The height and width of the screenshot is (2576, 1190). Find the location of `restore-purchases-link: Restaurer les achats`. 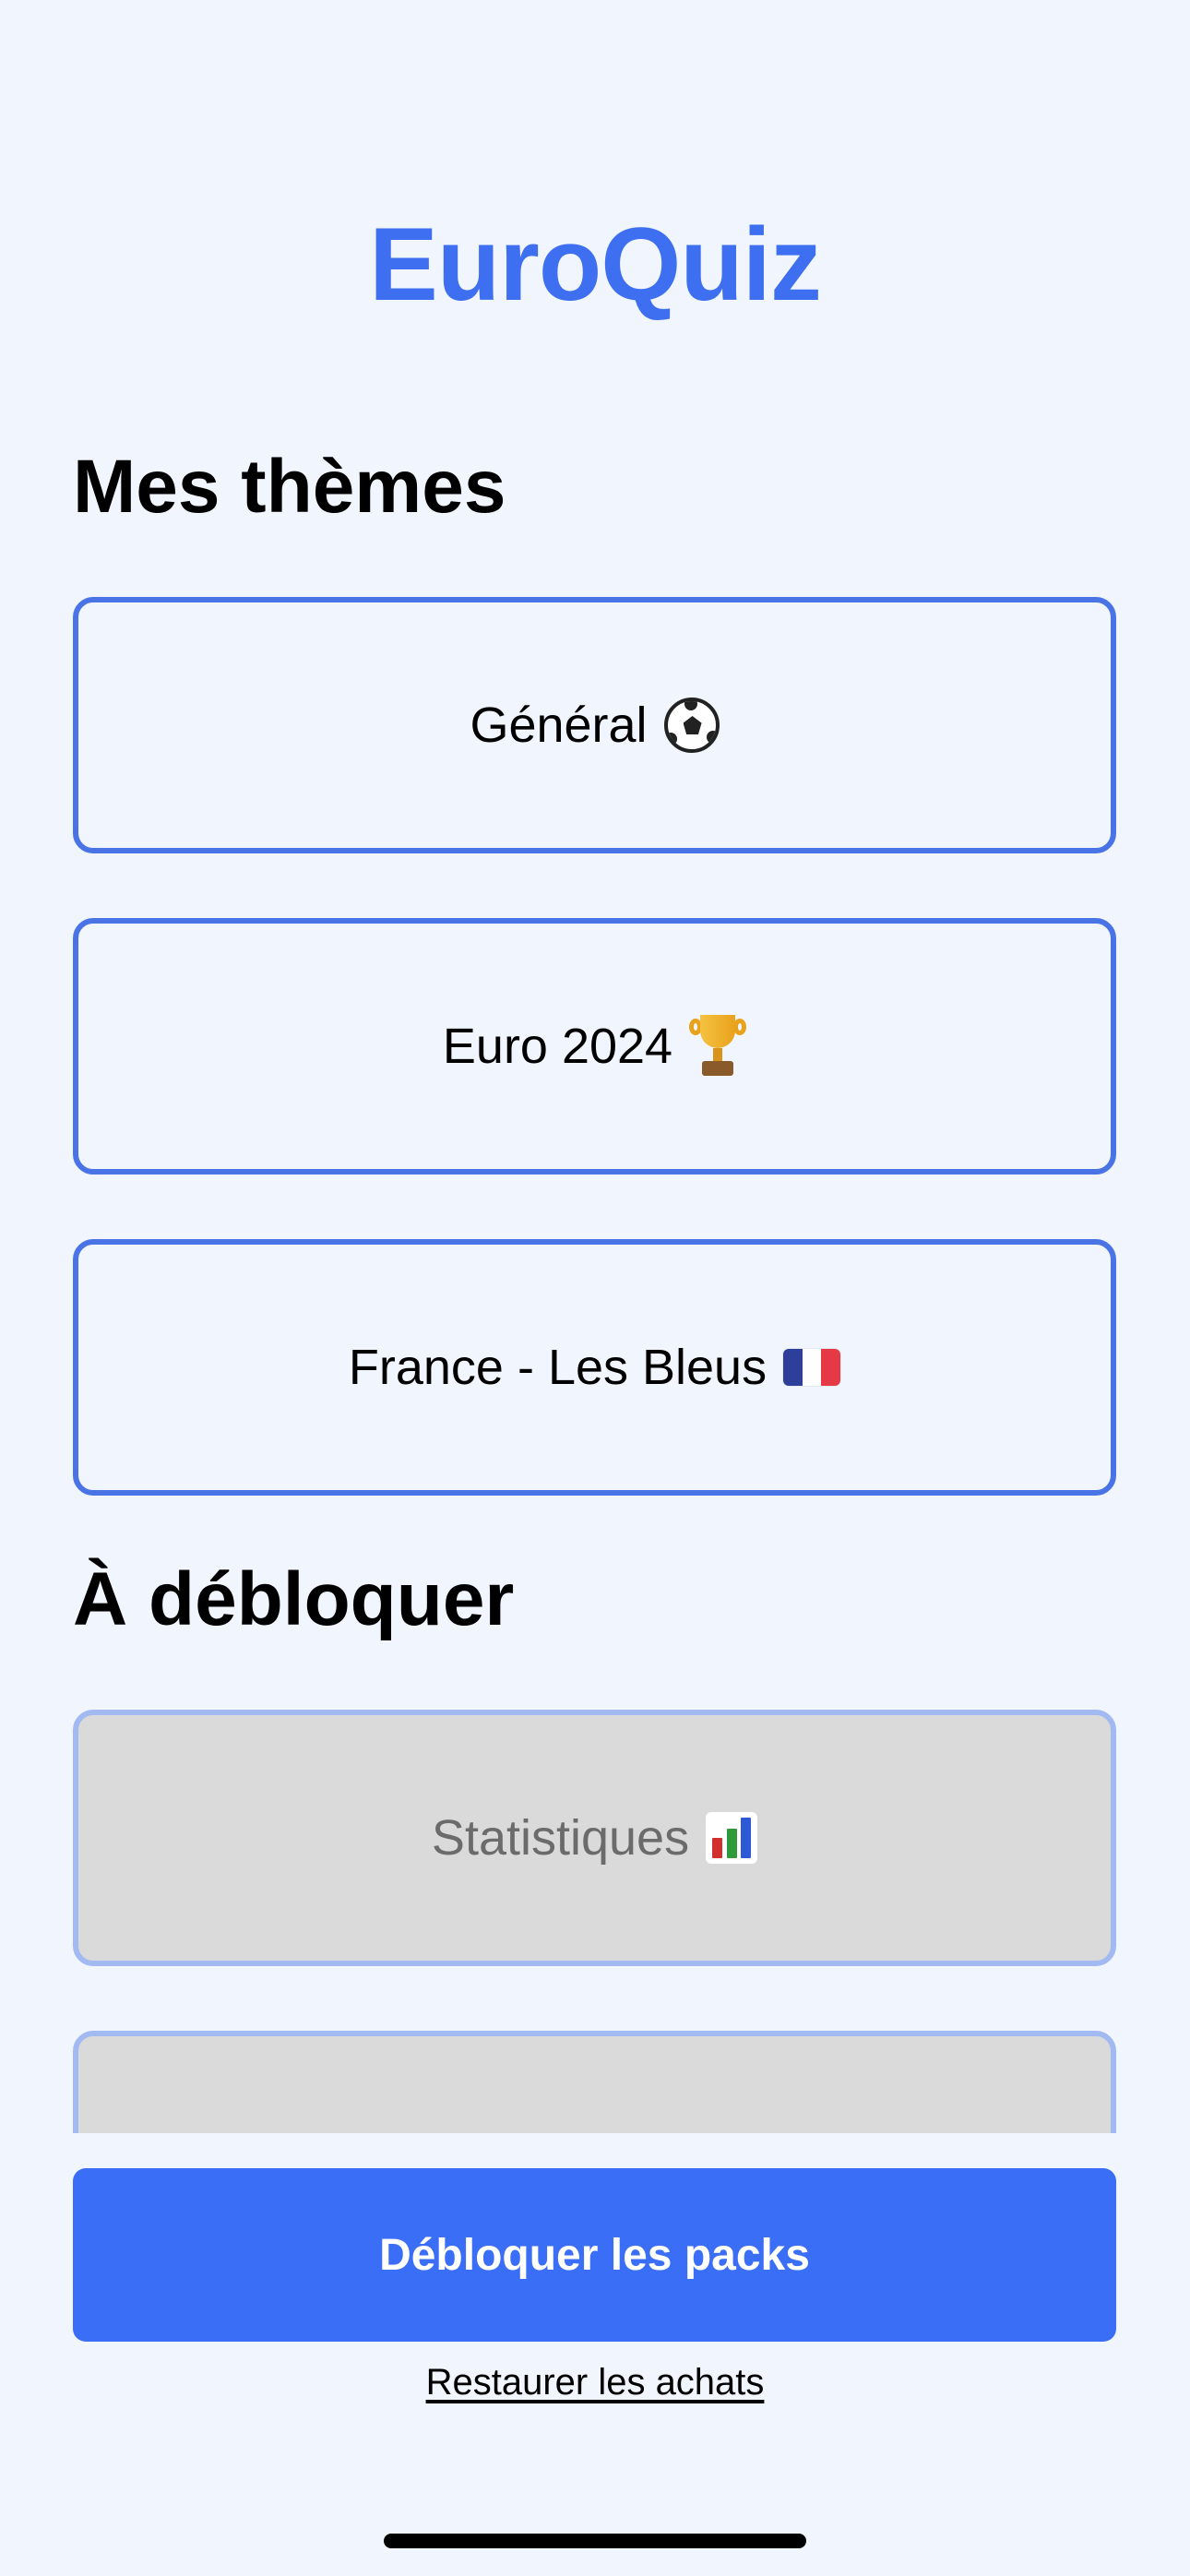

restore-purchases-link: Restaurer les achats is located at coordinates (595, 2382).